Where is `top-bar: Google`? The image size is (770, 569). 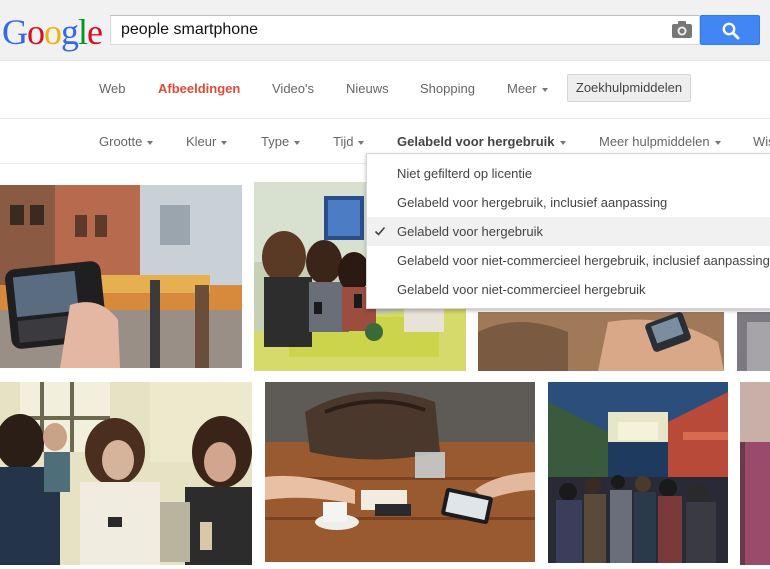 top-bar: Google is located at coordinates (385, 30).